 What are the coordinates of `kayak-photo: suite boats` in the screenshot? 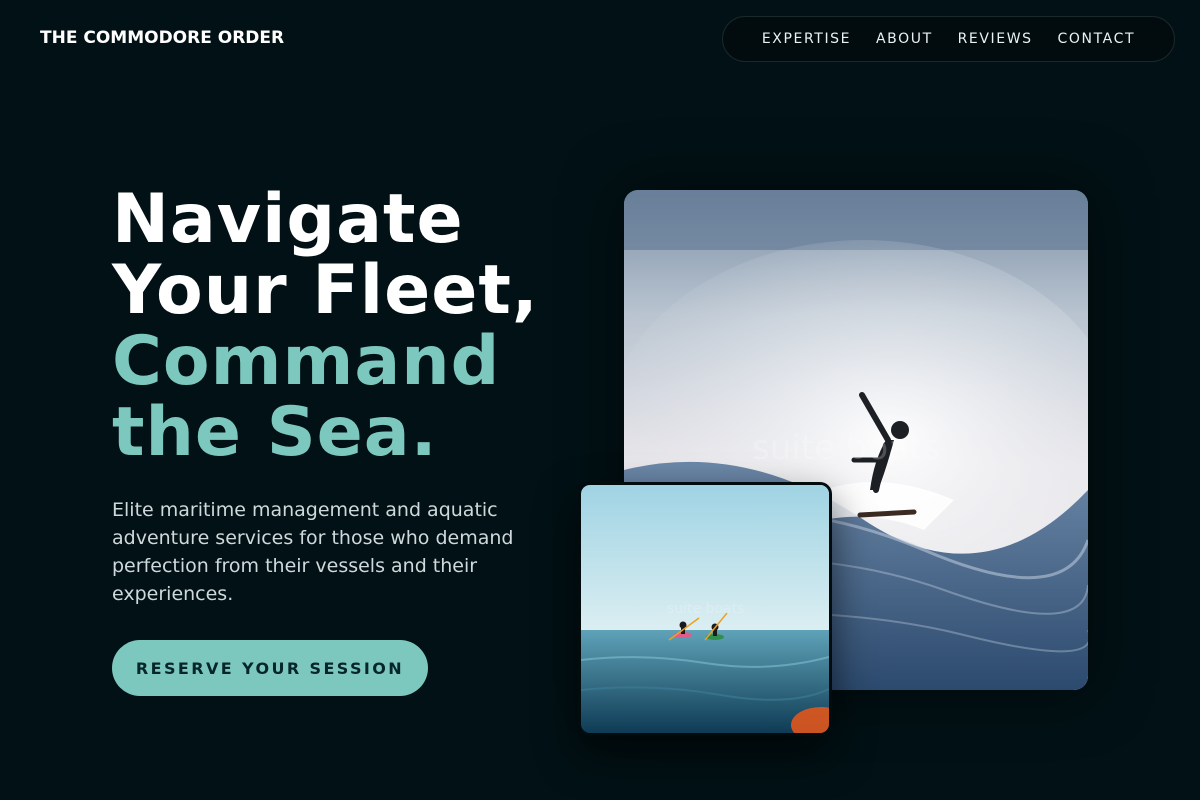 It's located at (705, 609).